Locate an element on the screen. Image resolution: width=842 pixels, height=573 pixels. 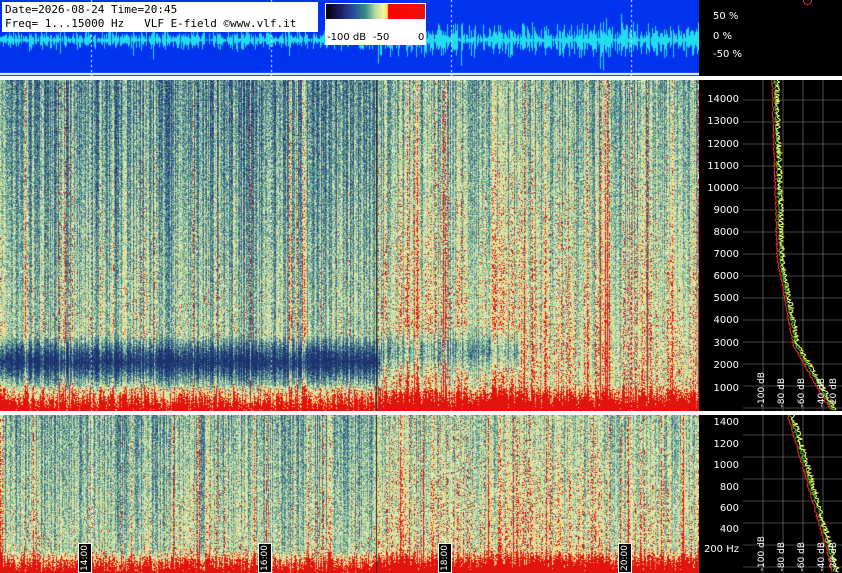
main-freq-tick: 11000 is located at coordinates (723, 166).